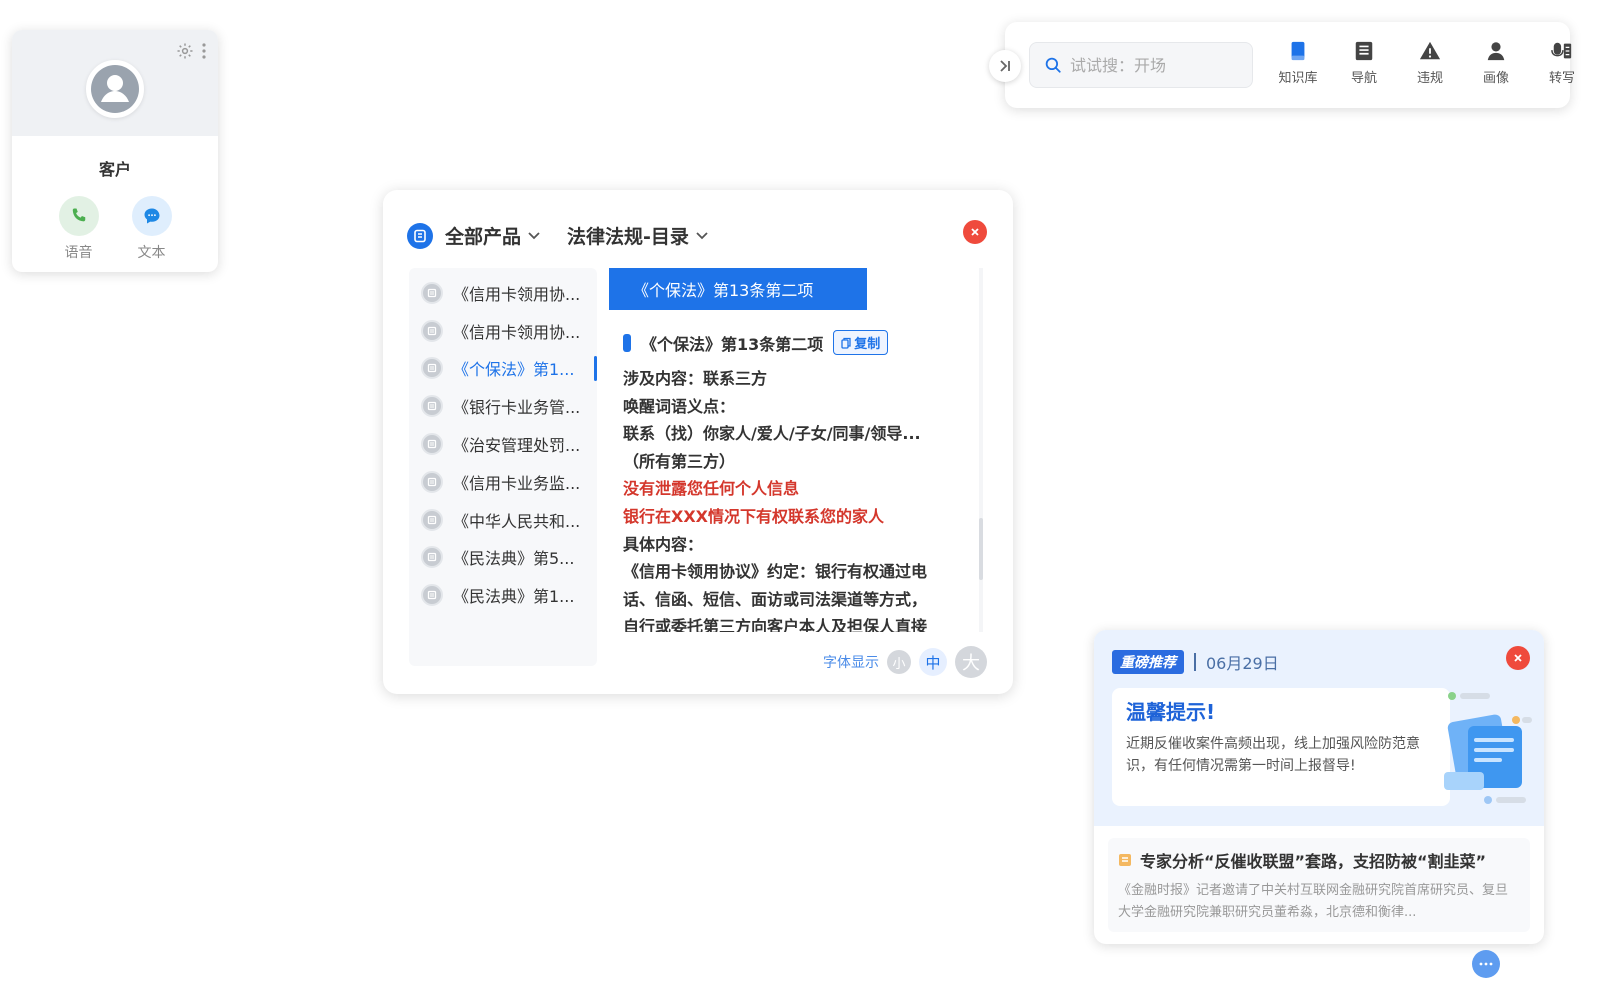  I want to click on phone-icon, so click(78, 216).